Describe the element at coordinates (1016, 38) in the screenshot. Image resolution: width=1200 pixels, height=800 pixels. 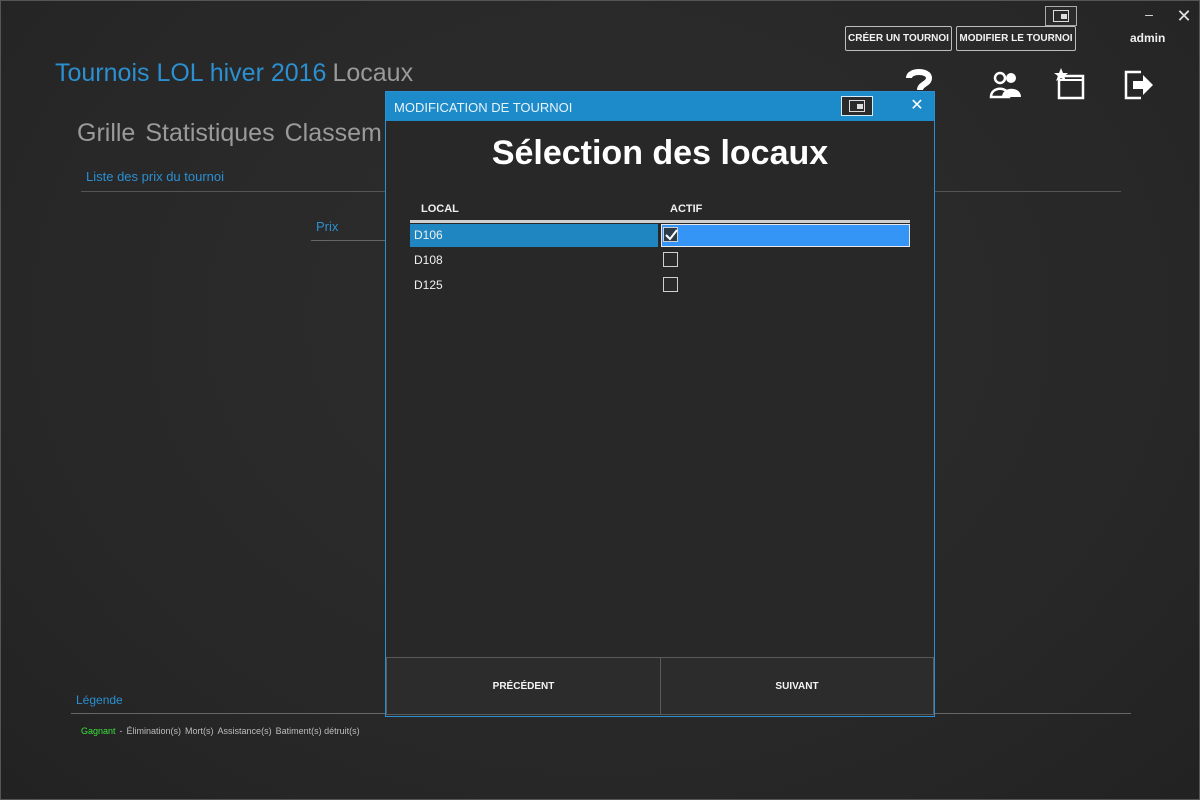
I see `edit-tournament-button: MODIFIER LE TOURNOI` at that location.